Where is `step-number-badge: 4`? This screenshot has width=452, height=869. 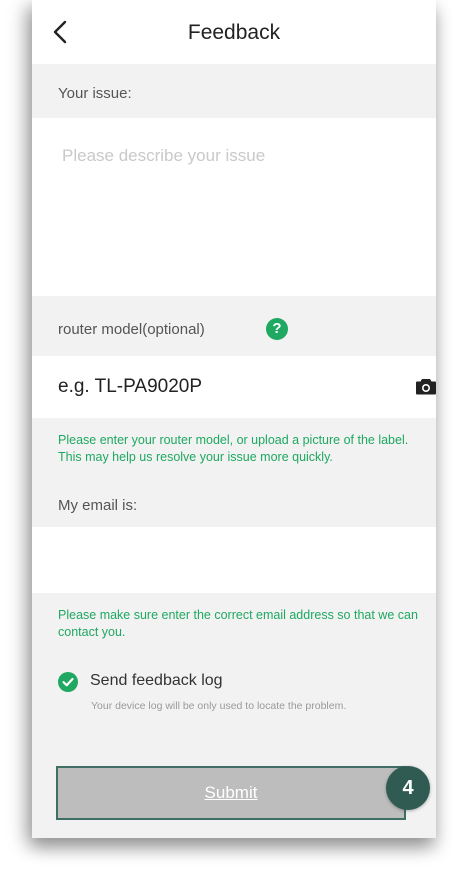
step-number-badge: 4 is located at coordinates (408, 788).